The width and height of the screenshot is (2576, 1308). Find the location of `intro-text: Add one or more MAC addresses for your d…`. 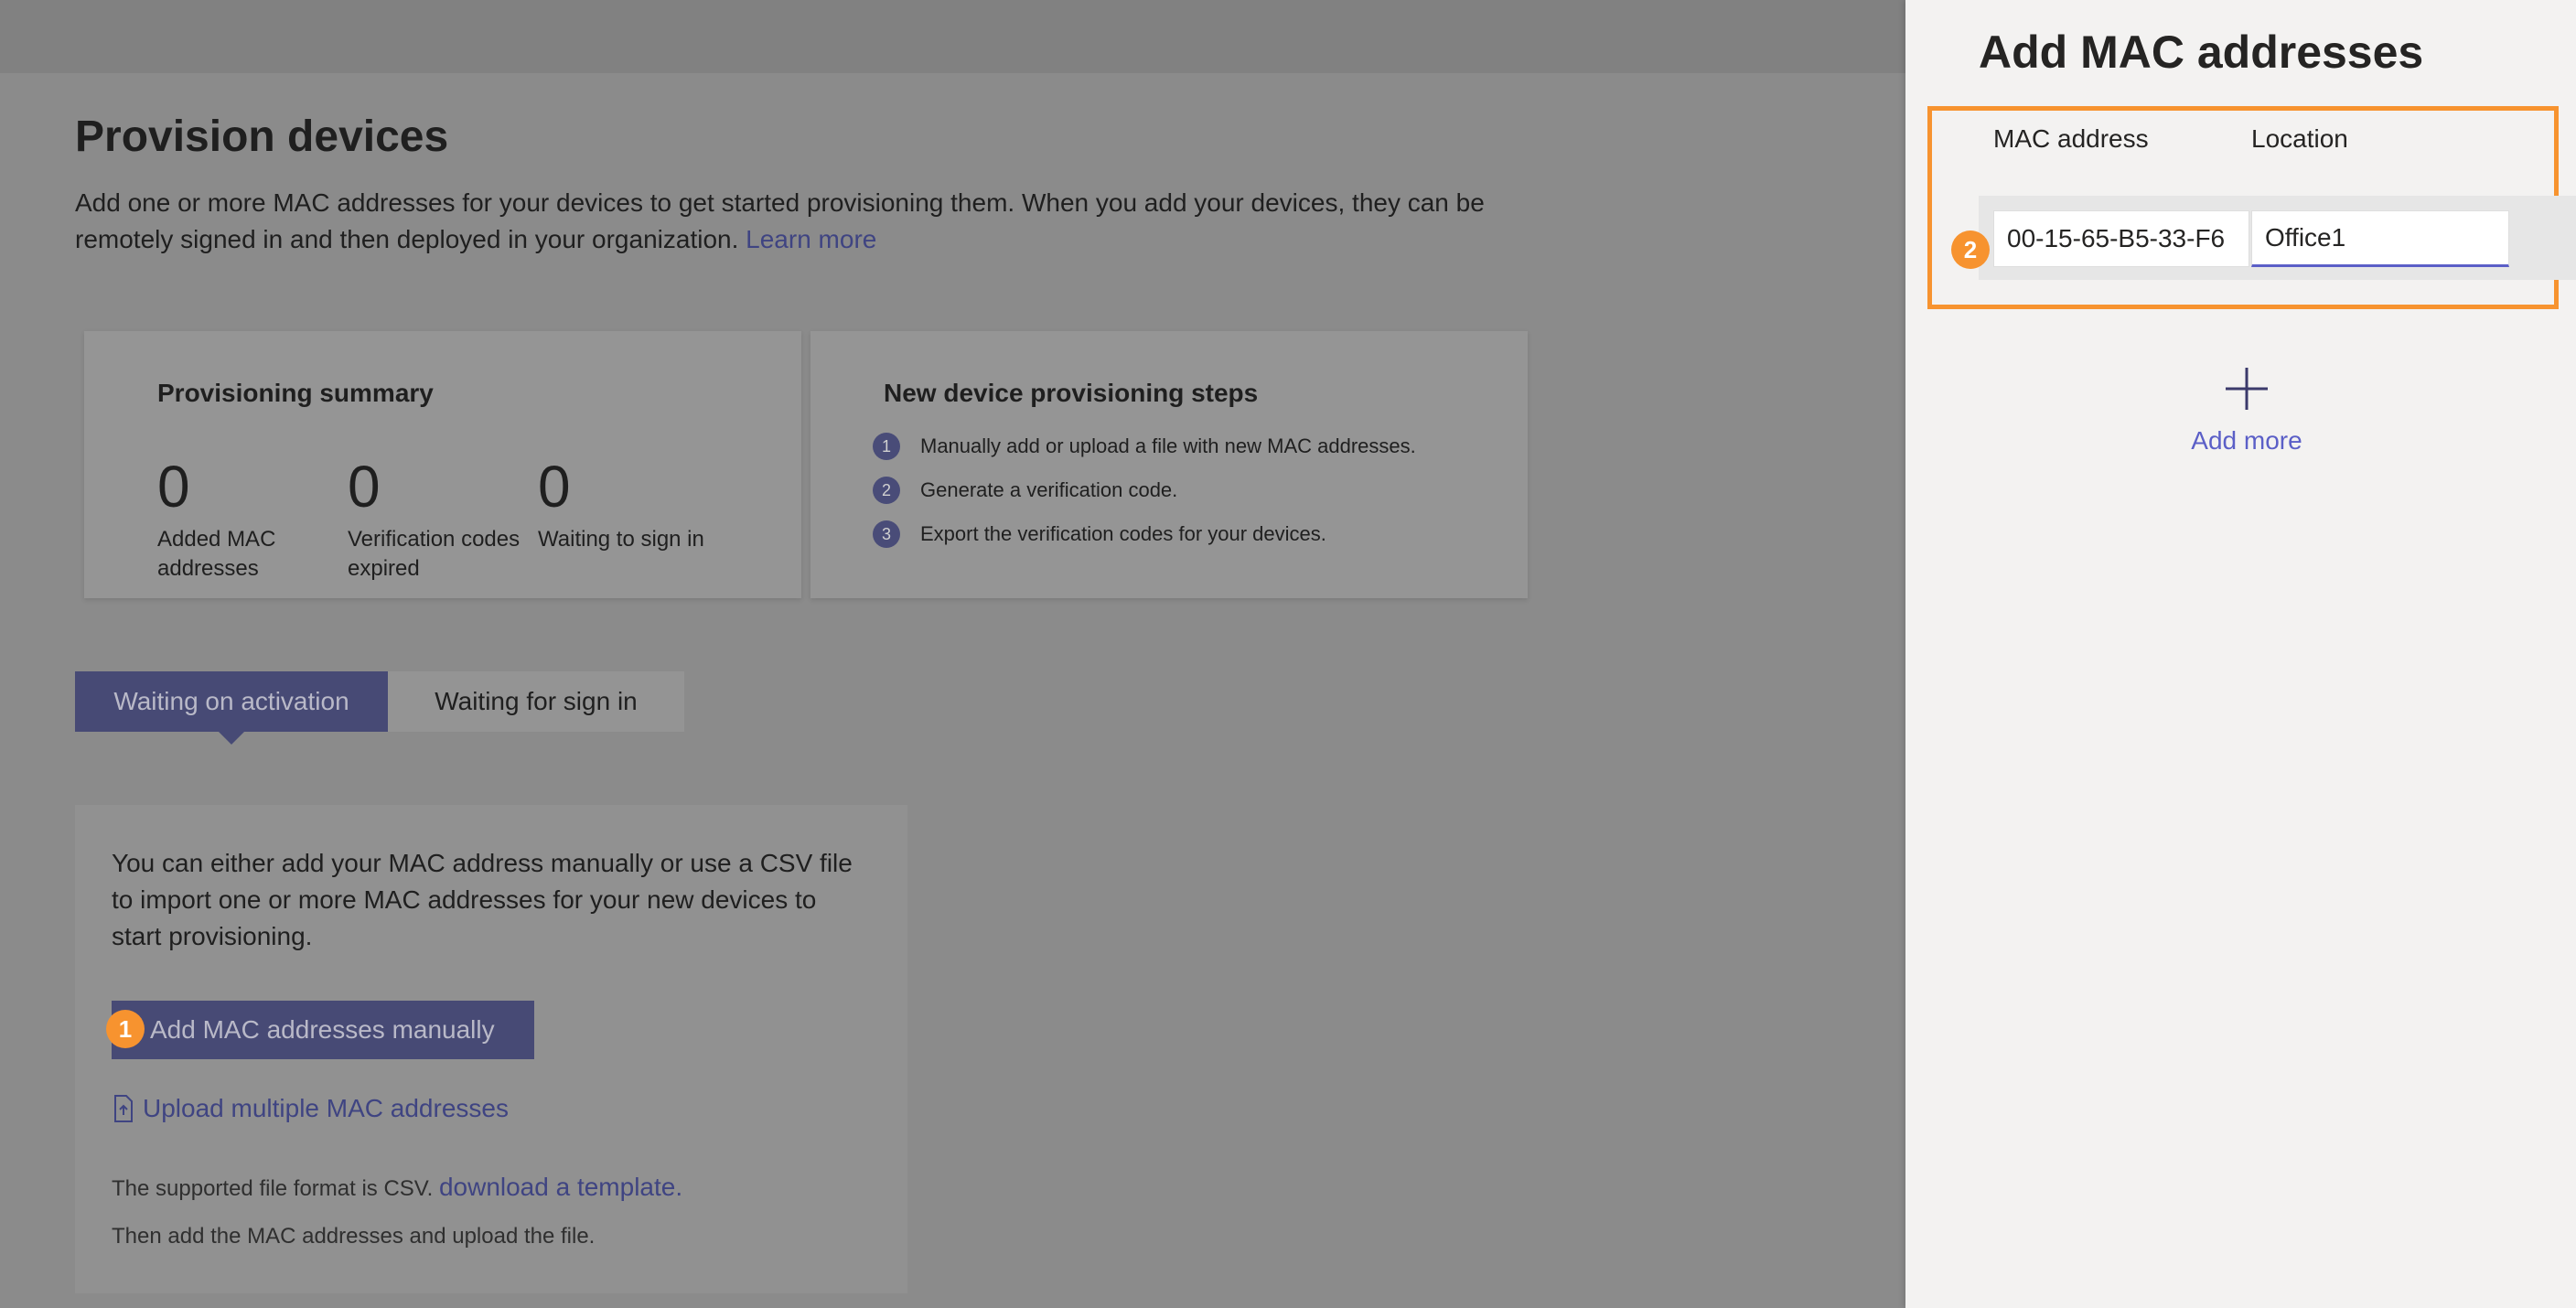

intro-text: Add one or more MAC addresses for your d… is located at coordinates (798, 221).